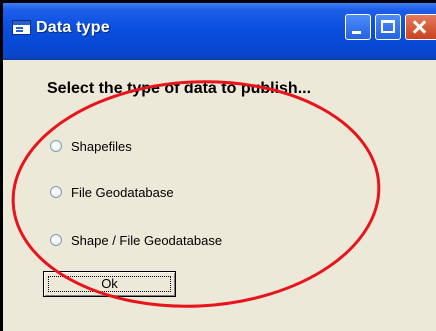  What do you see at coordinates (73, 27) in the screenshot?
I see `window-title: Data type` at bounding box center [73, 27].